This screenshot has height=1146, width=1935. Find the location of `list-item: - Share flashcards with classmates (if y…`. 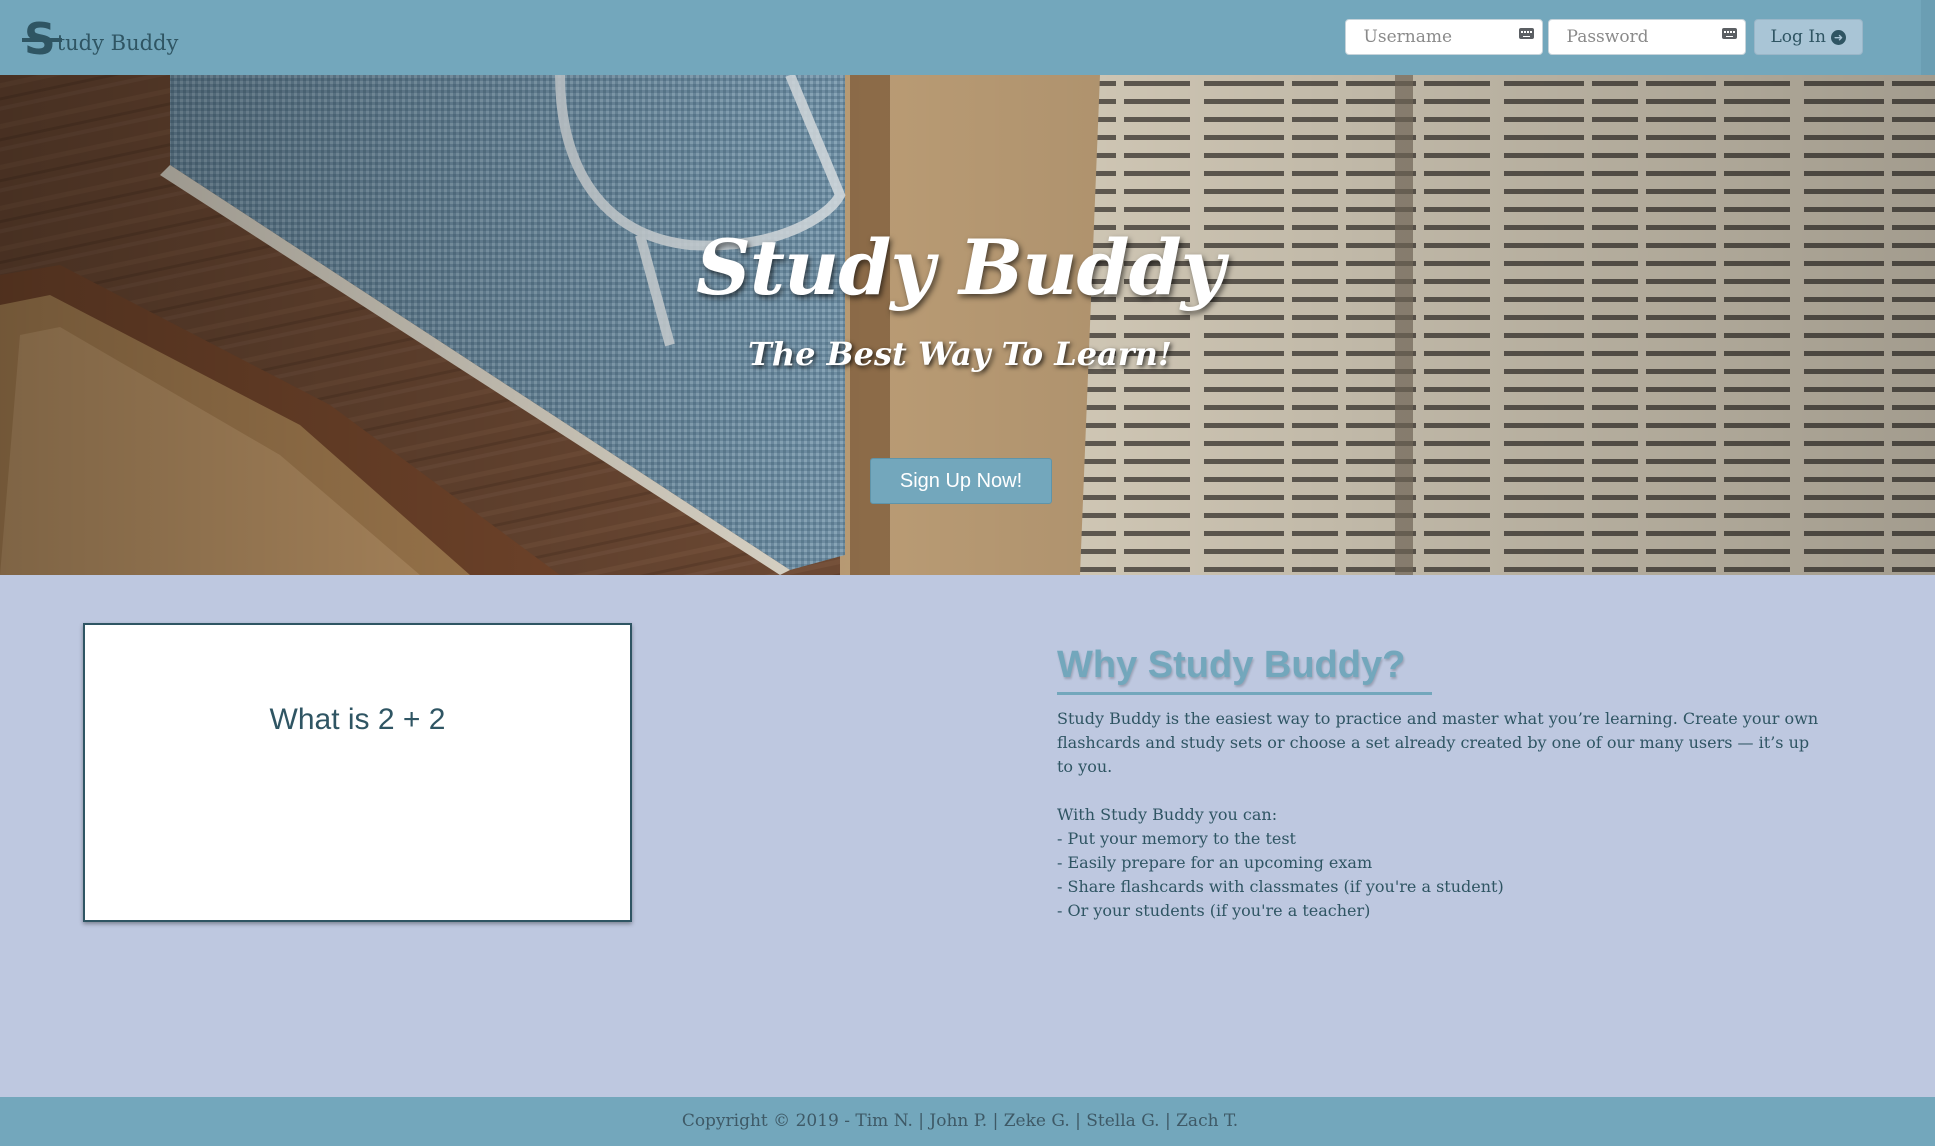

list-item: - Share flashcards with classmates (if y… is located at coordinates (1280, 886).